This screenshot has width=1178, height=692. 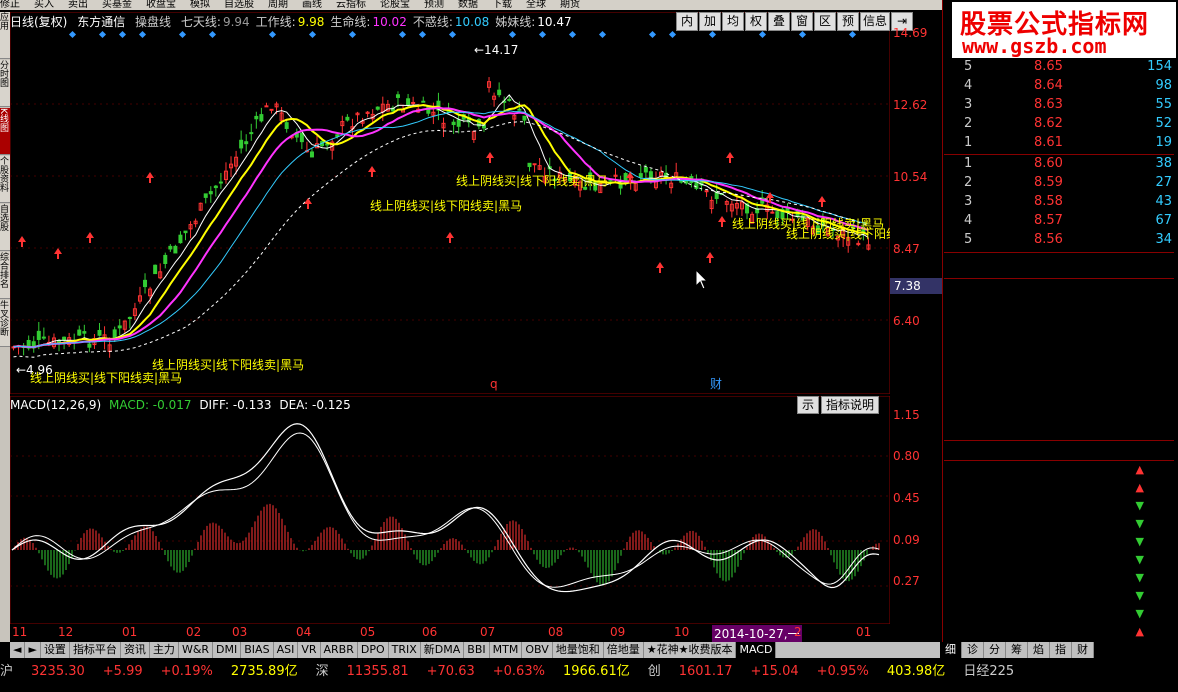 I want to click on indicator-tab: 主力, so click(x=164, y=650).